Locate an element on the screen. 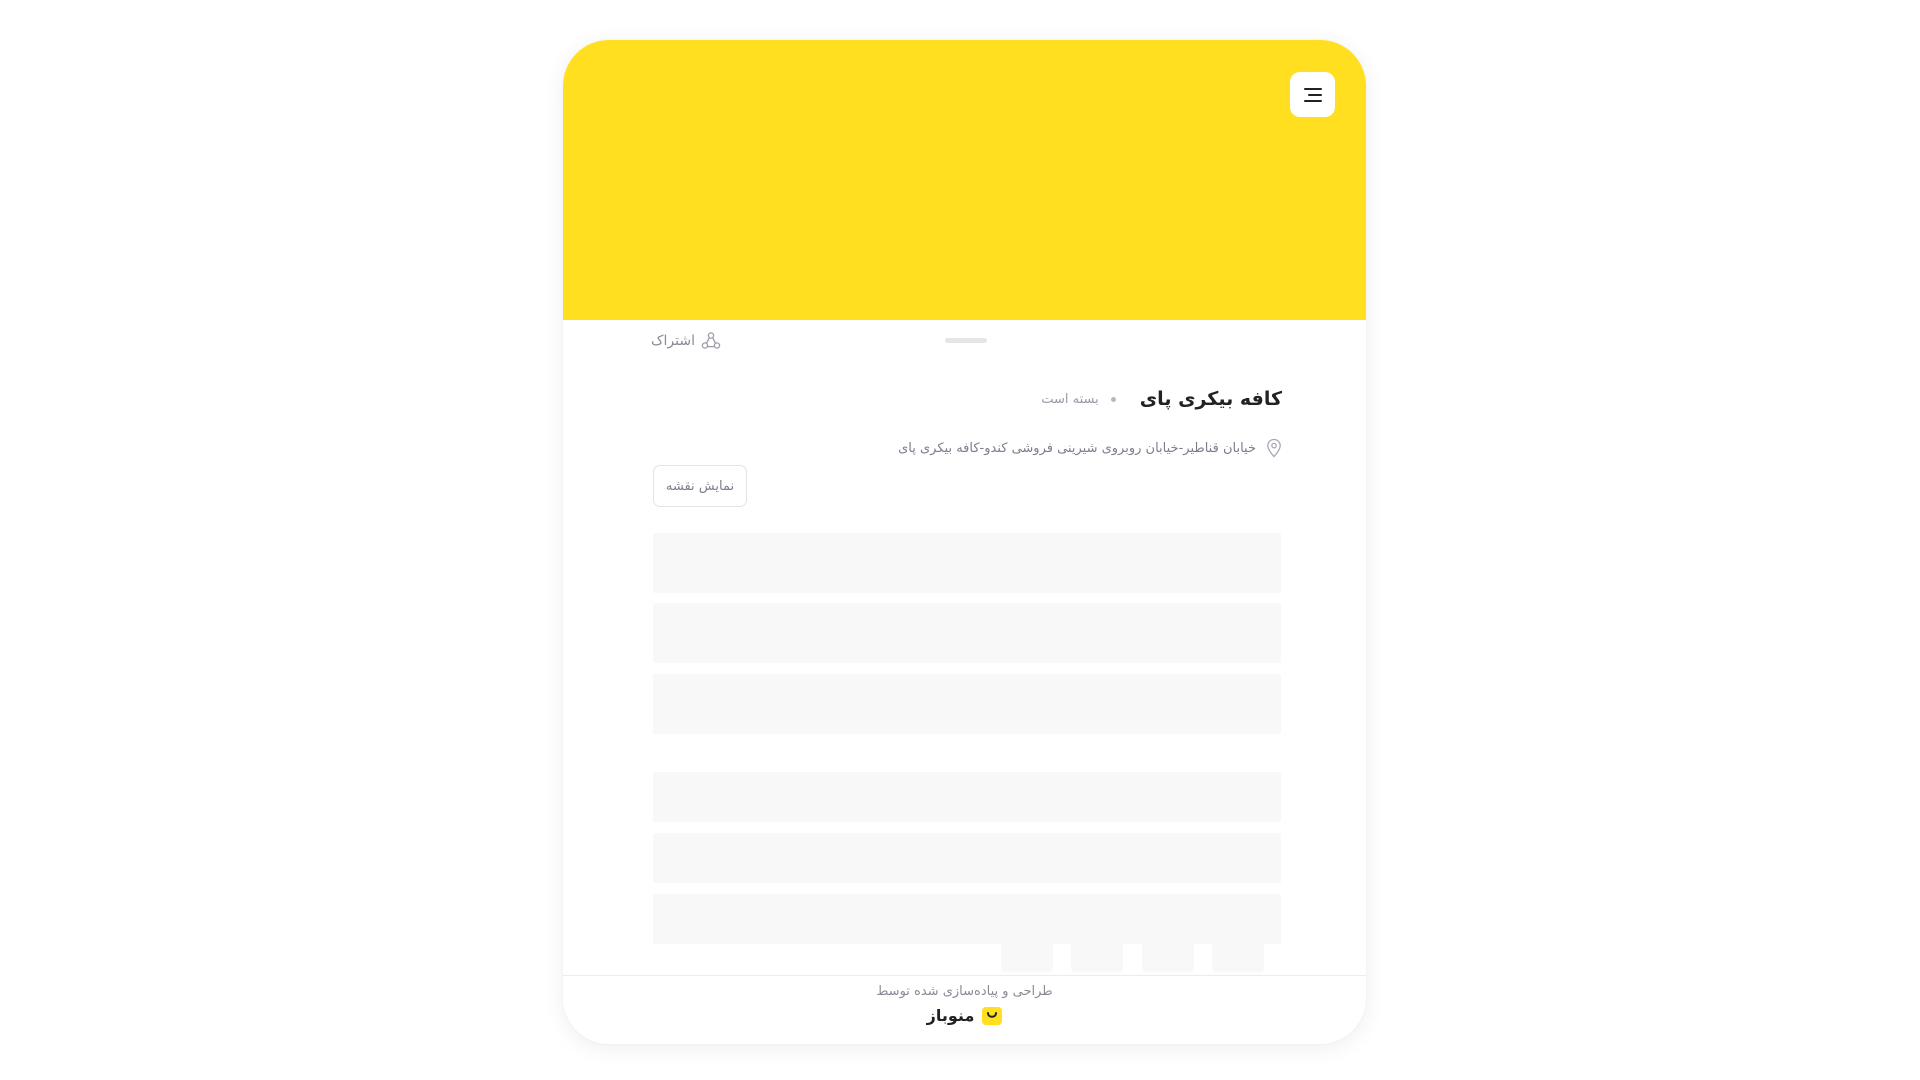  brand-link: منوباز is located at coordinates (964, 1015).